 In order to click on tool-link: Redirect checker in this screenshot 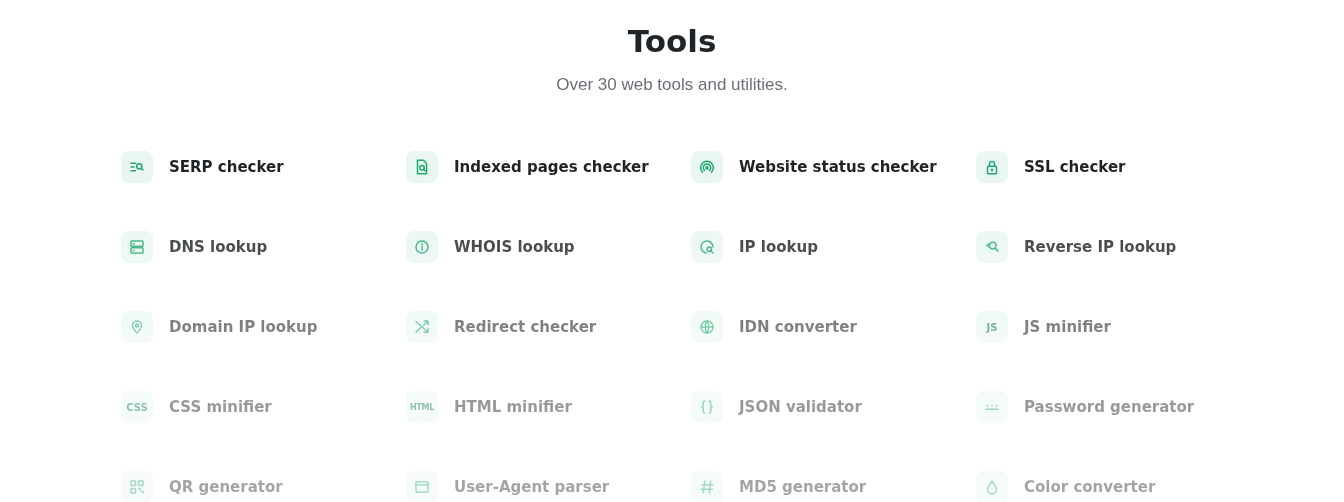, I will do `click(525, 327)`.